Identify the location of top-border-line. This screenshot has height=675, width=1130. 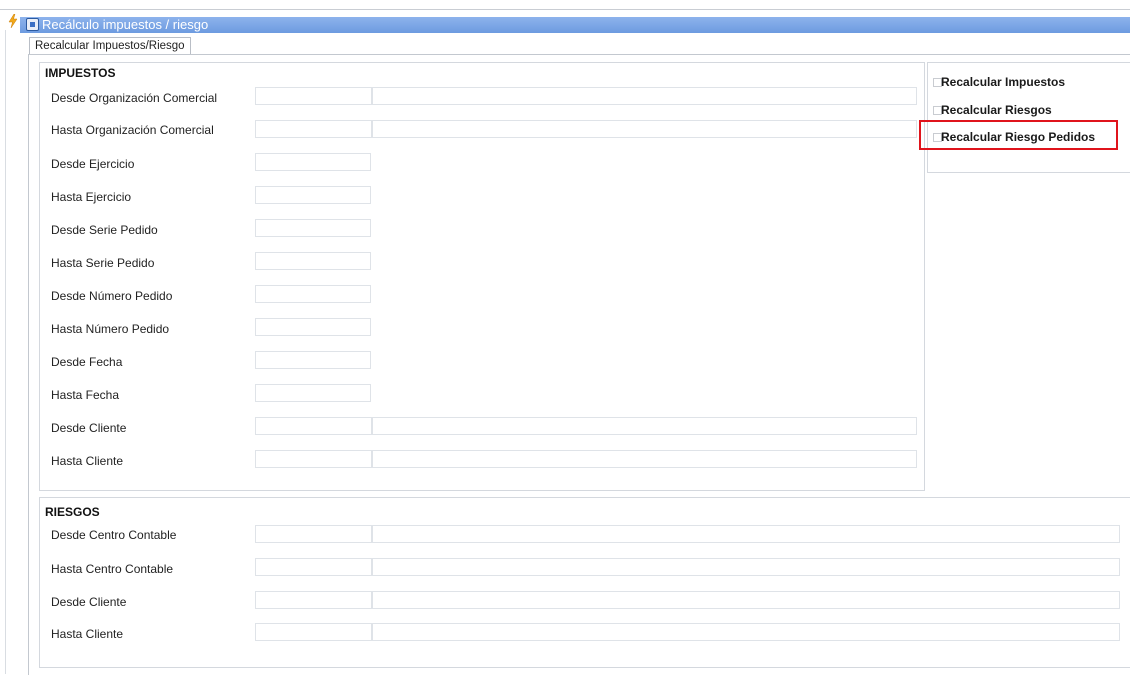
(565, 9).